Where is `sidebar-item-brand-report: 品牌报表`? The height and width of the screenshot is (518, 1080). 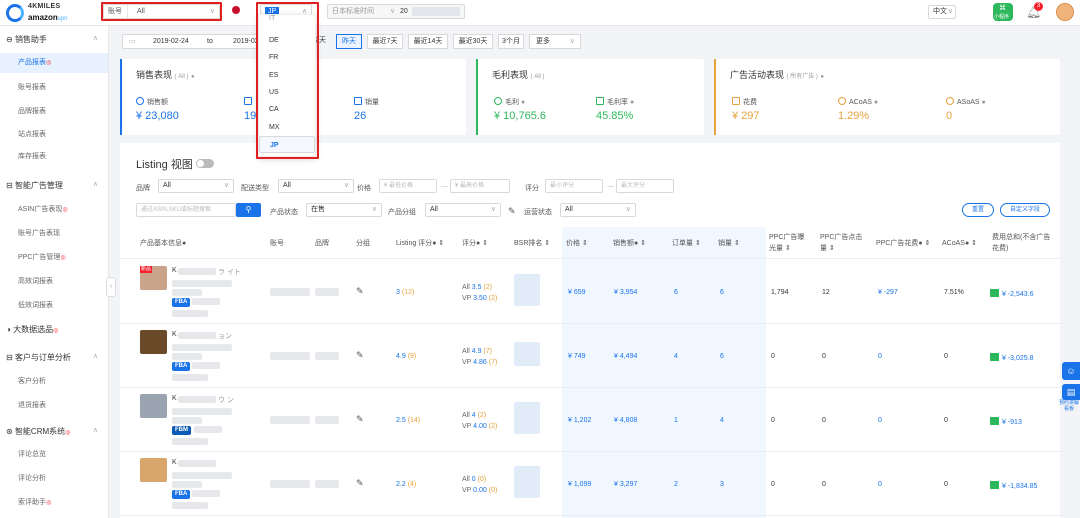 sidebar-item-brand-report: 品牌报表 is located at coordinates (54, 112).